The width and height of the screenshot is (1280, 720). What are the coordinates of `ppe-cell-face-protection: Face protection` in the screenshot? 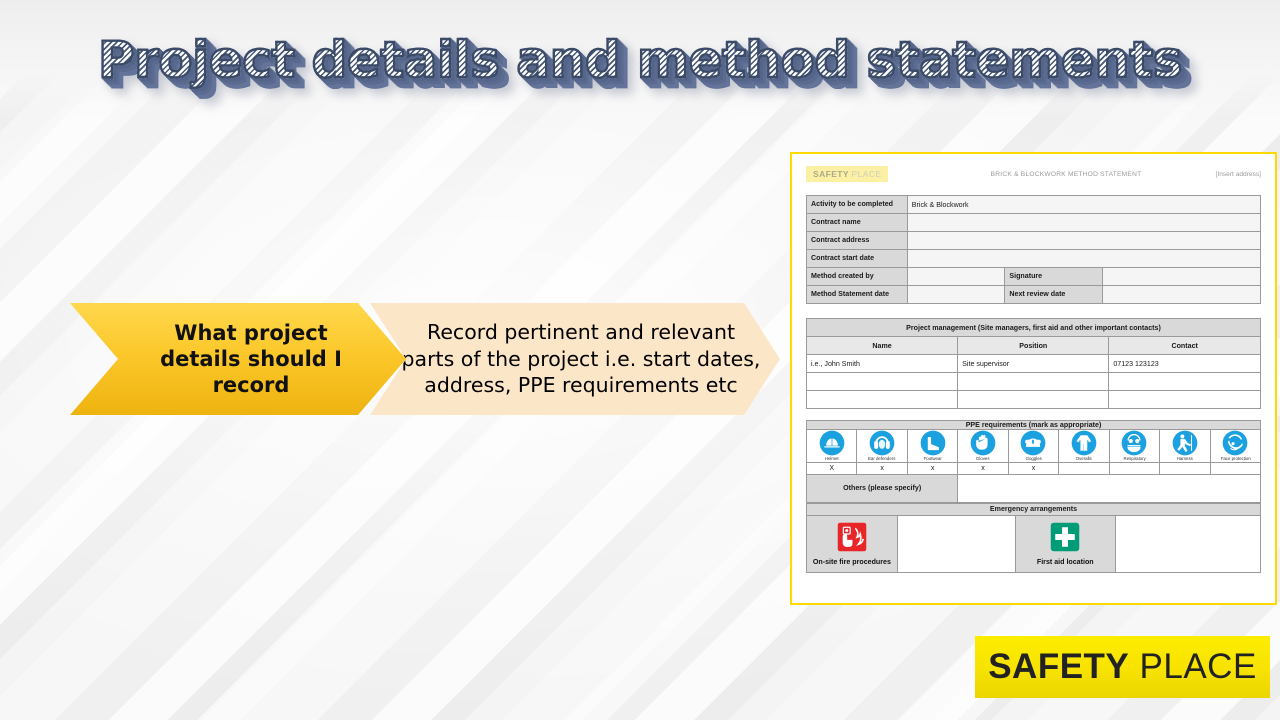 It's located at (1235, 446).